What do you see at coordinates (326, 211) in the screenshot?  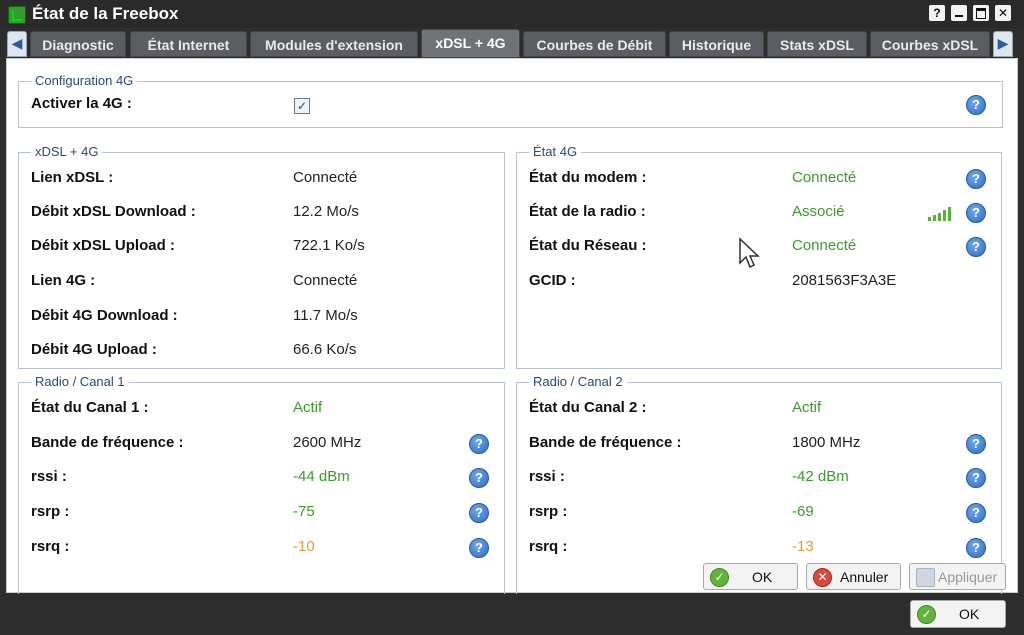 I see `debit-xdsl-download-value: 12.2 Mo/s` at bounding box center [326, 211].